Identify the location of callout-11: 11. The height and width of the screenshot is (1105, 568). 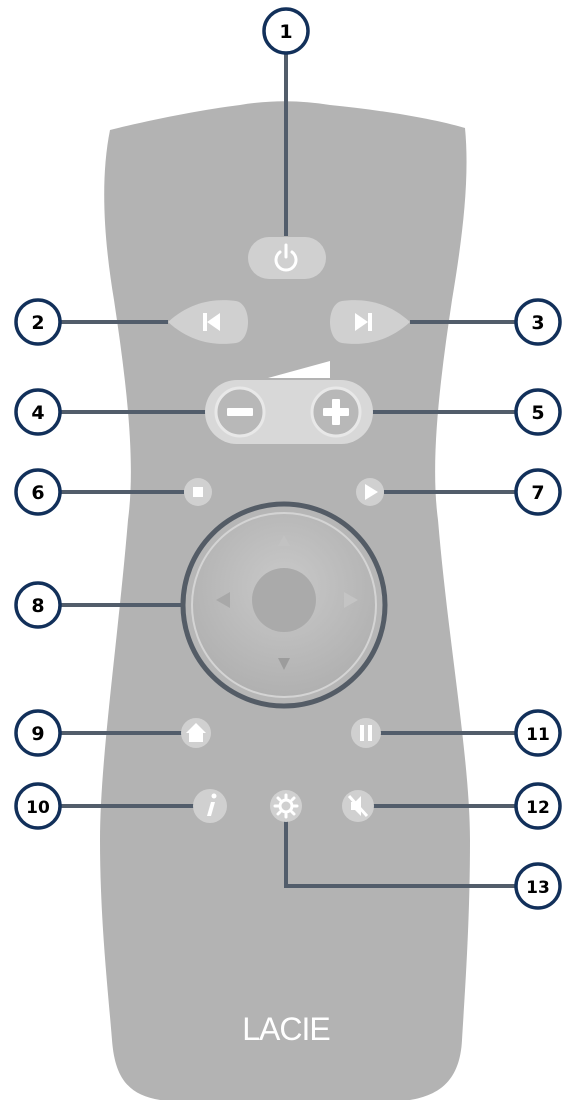
(538, 733).